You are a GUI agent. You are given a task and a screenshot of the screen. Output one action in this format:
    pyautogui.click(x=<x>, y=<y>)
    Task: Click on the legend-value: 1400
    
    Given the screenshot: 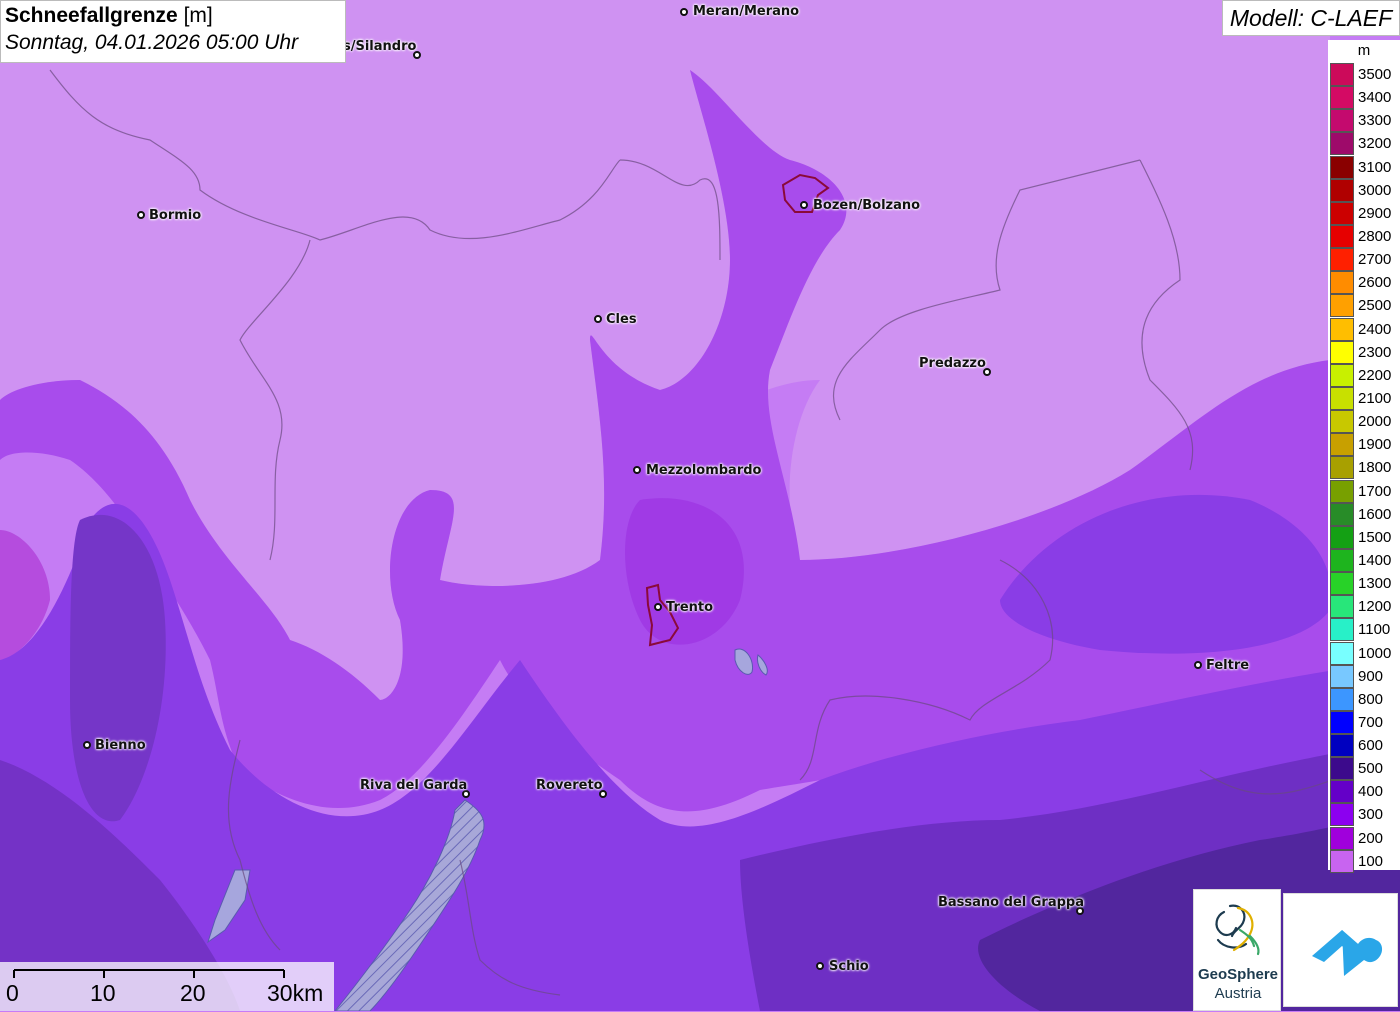 What is the action you would take?
    pyautogui.click(x=1375, y=560)
    